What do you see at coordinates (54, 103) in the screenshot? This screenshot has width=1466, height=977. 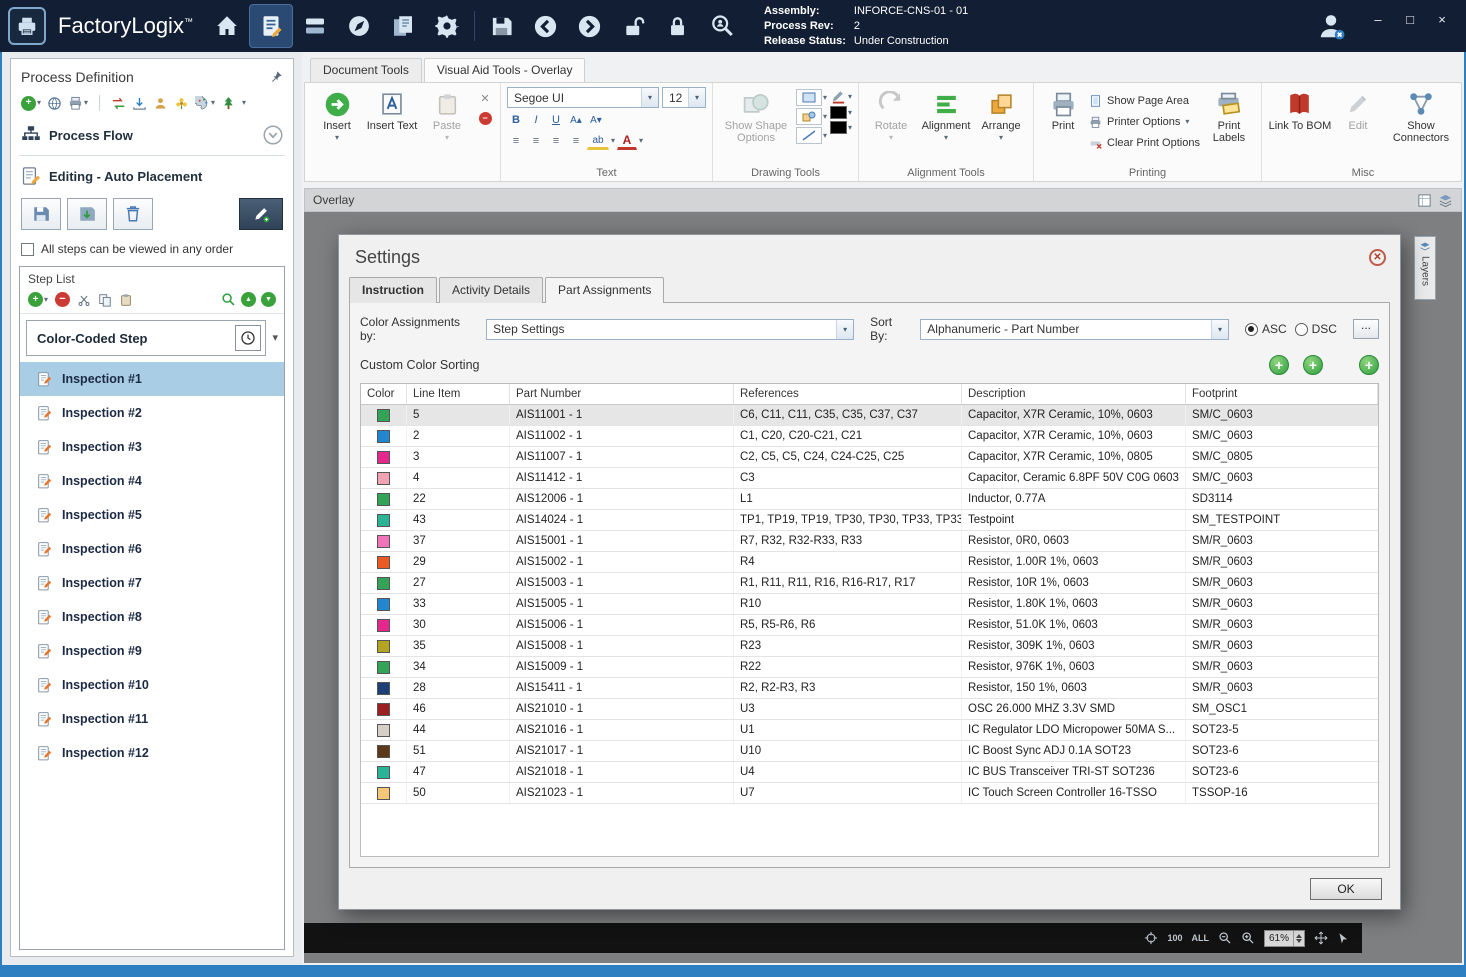 I see `link-icon` at bounding box center [54, 103].